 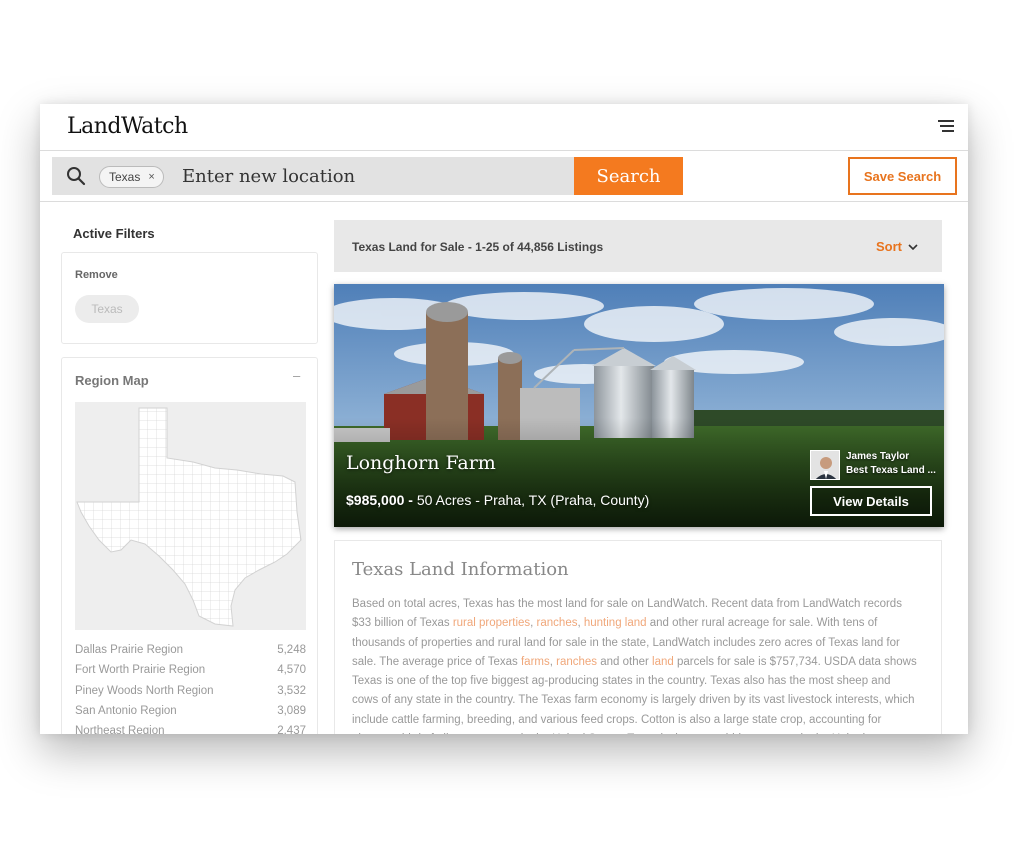 I want to click on region-name: Piney Woods North Region, so click(x=144, y=690).